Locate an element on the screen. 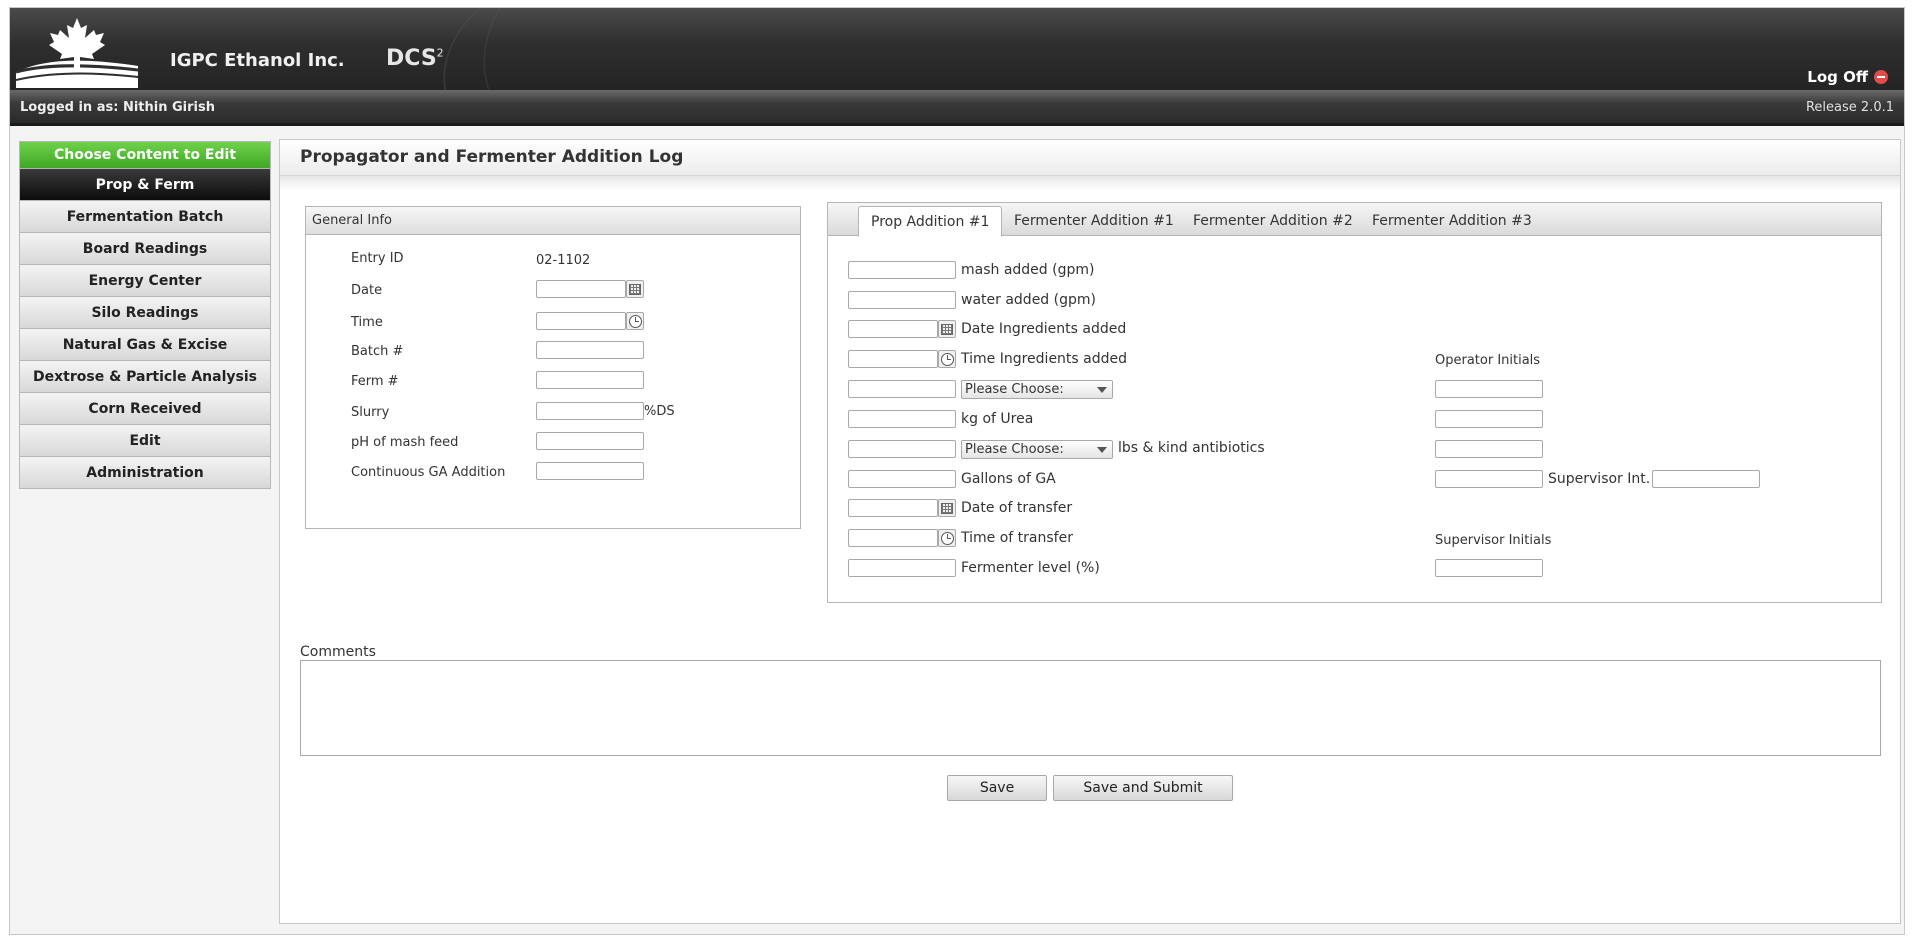 The image size is (1920, 941). batch-input is located at coordinates (590, 350).